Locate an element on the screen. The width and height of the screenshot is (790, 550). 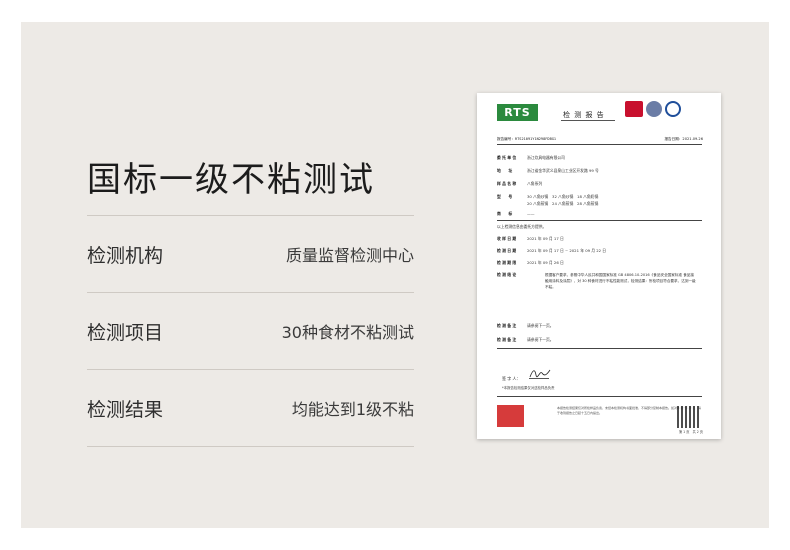
report-field: 型 号 30 八角炒锅 32 八角炒锅 18 八角奶锅 is located at coordinates (548, 196).